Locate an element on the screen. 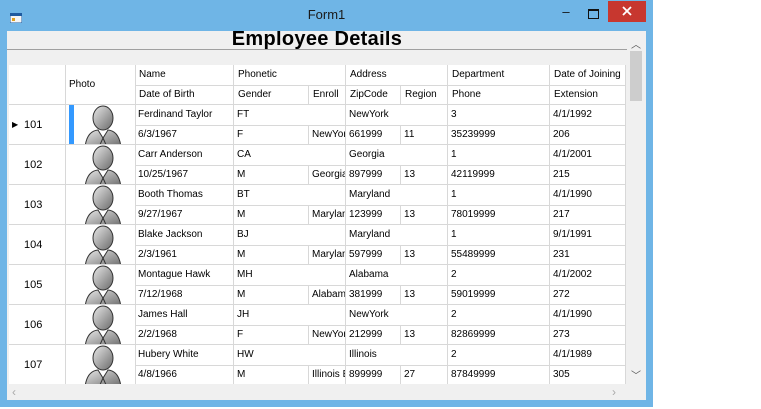 This screenshot has height=409, width=761. cell-zip: 897999 is located at coordinates (373, 174).